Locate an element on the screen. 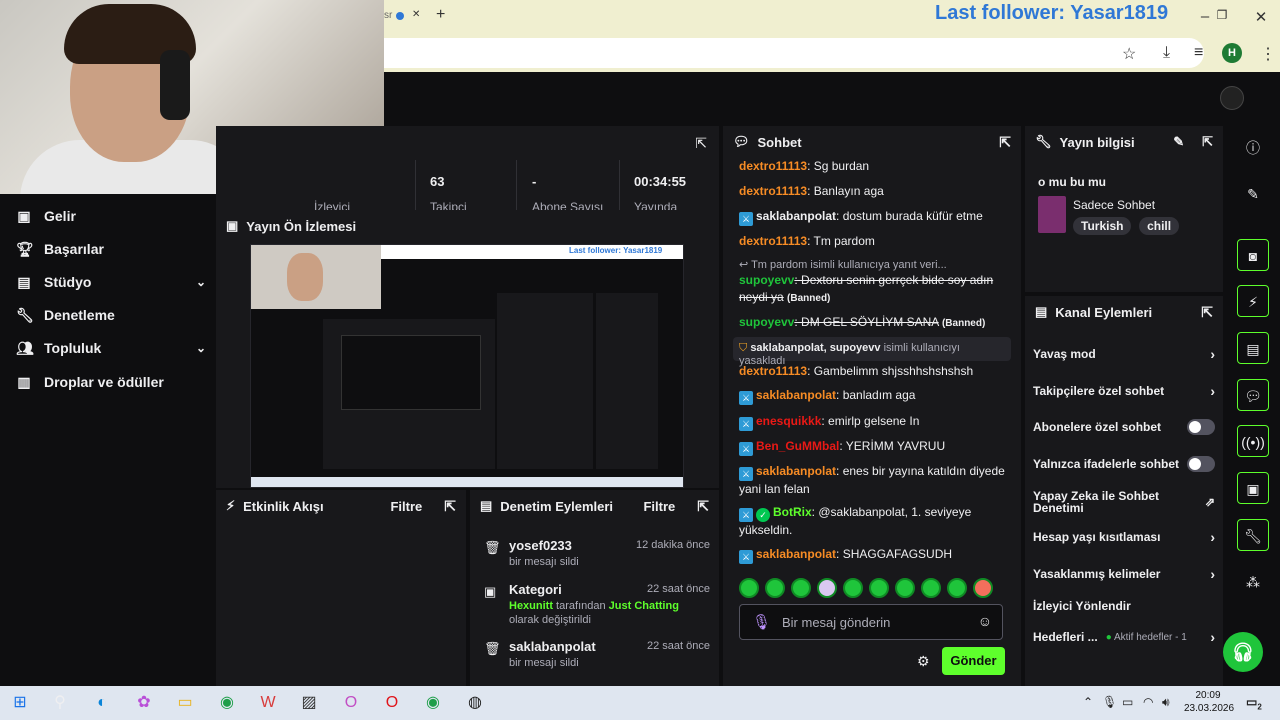 The width and height of the screenshot is (1280, 720). action-ai-moderation: Yapay Zeka ile Sohbet Denetimi ⇗ is located at coordinates (1124, 502).